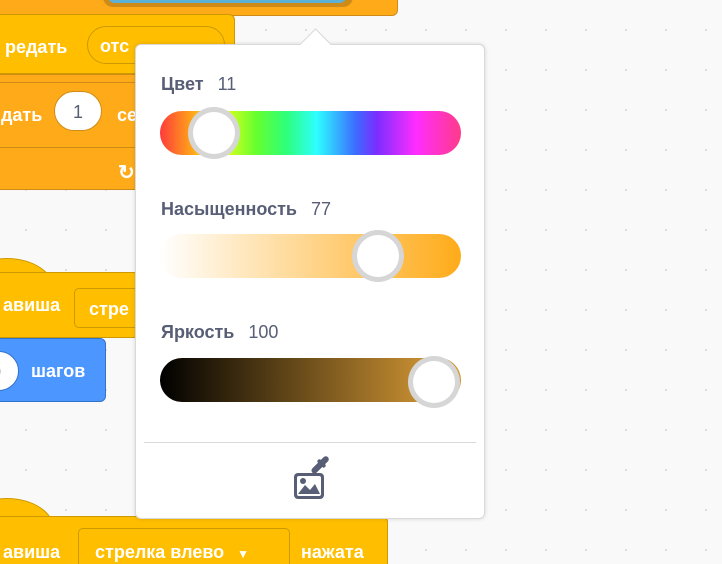 This screenshot has height=564, width=722. What do you see at coordinates (32, 305) in the screenshot?
I see `key-block-1-label: авиша` at bounding box center [32, 305].